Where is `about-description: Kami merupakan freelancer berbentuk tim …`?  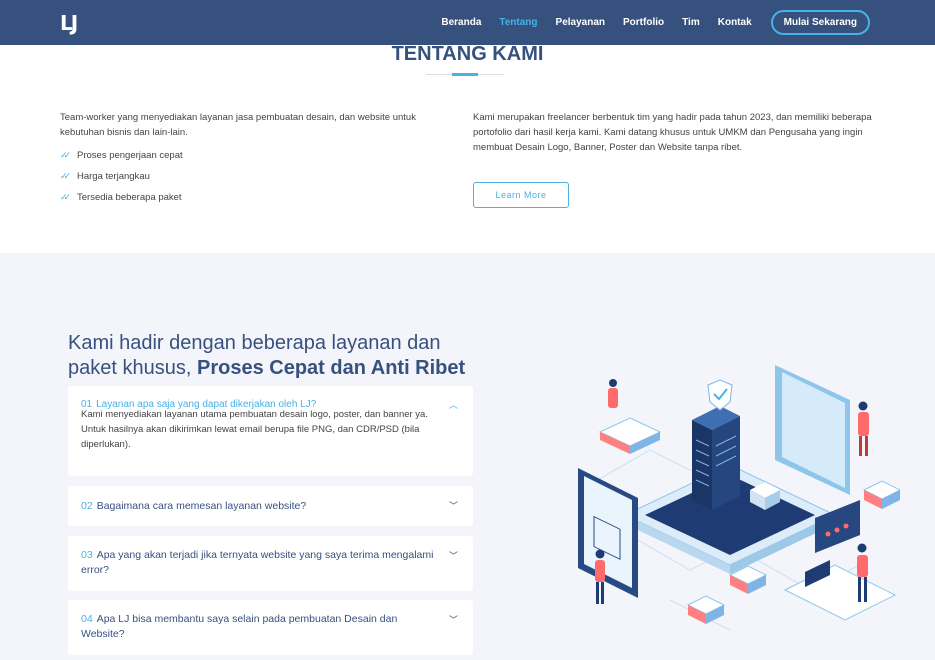 about-description: Kami merupakan freelancer berbentuk tim … is located at coordinates (672, 132).